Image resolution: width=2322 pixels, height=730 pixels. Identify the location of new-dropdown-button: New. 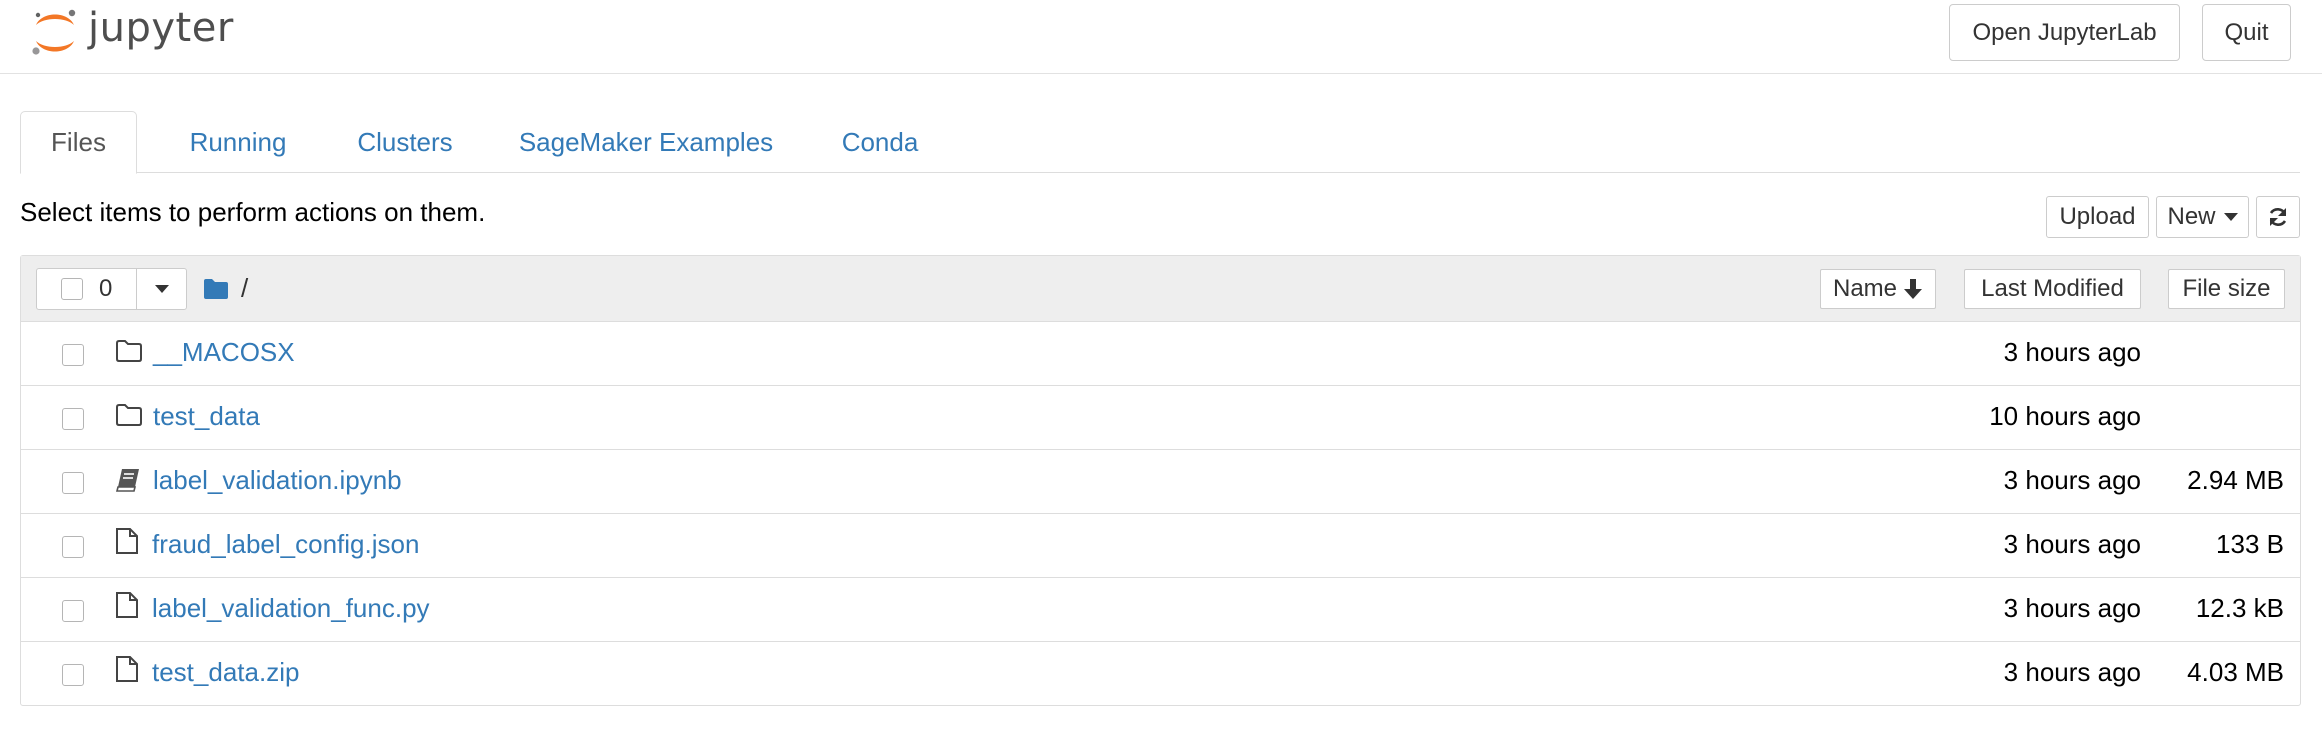
(2202, 217).